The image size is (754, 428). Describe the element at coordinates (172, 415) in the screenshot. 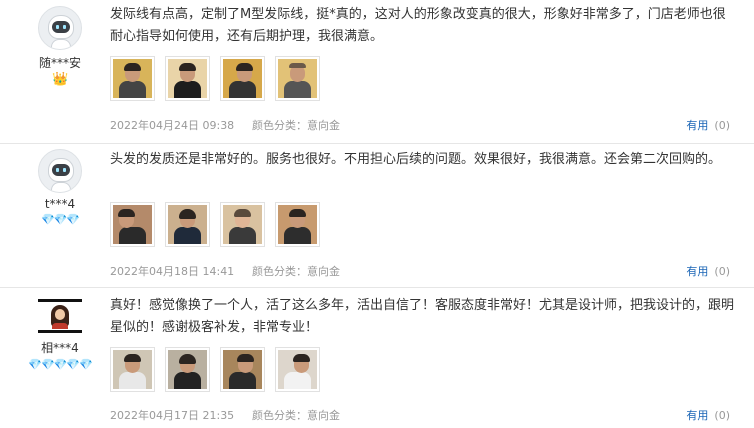

I see `review-date: 2022年04月17日 21:35` at that location.